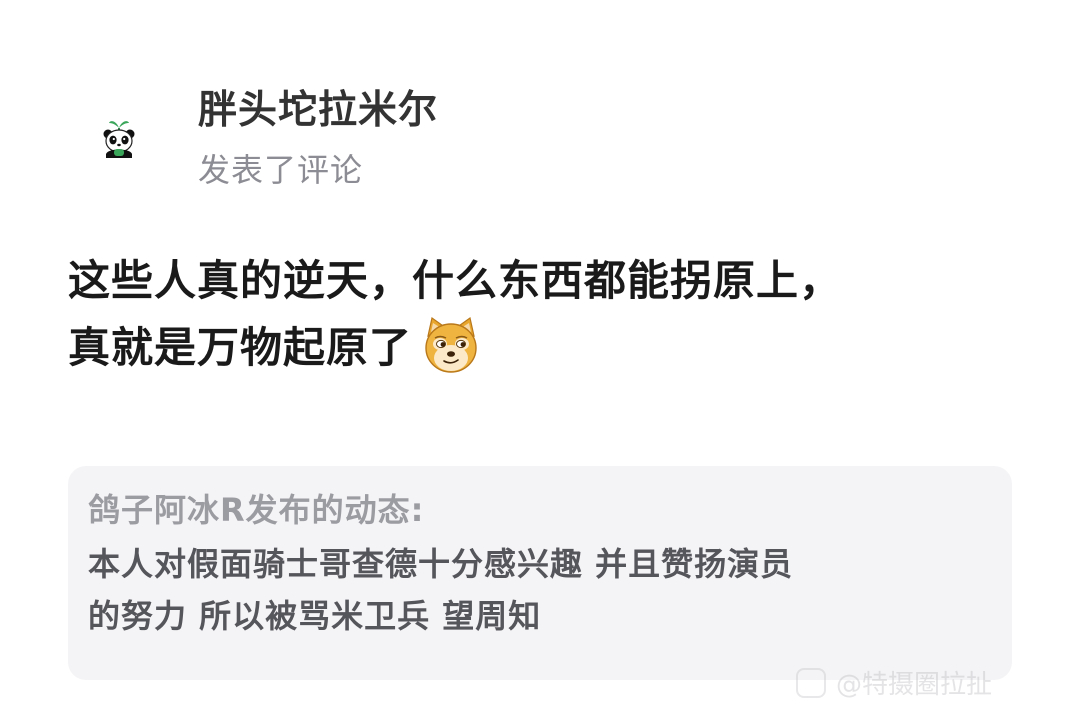 This screenshot has width=1080, height=709. I want to click on comment-line-2: 真就是万物起原了, so click(548, 347).